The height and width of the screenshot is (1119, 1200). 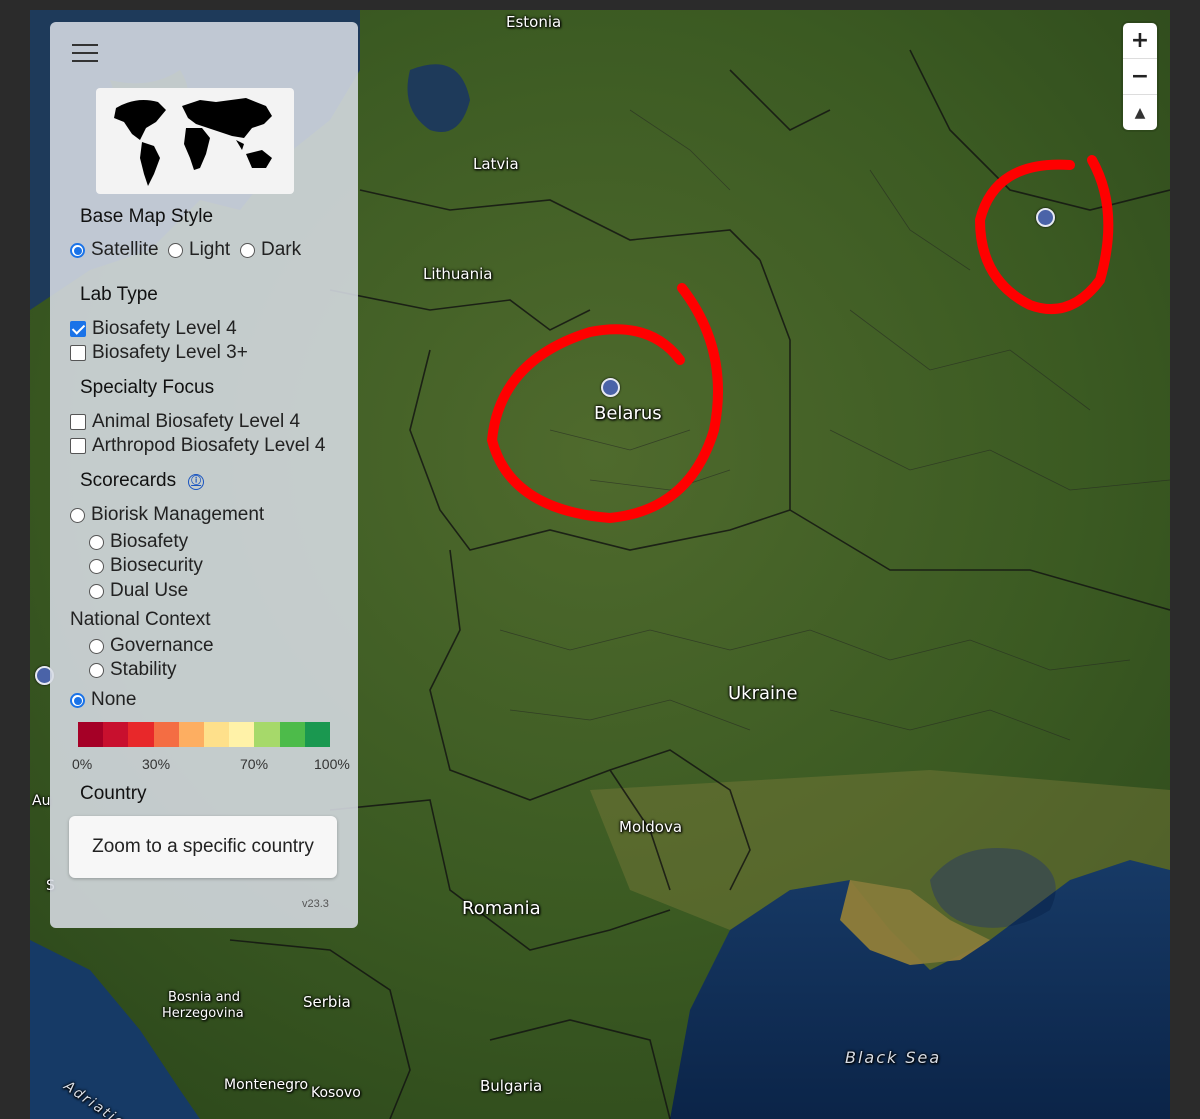 What do you see at coordinates (96, 591) in the screenshot?
I see `dual-use-radio` at bounding box center [96, 591].